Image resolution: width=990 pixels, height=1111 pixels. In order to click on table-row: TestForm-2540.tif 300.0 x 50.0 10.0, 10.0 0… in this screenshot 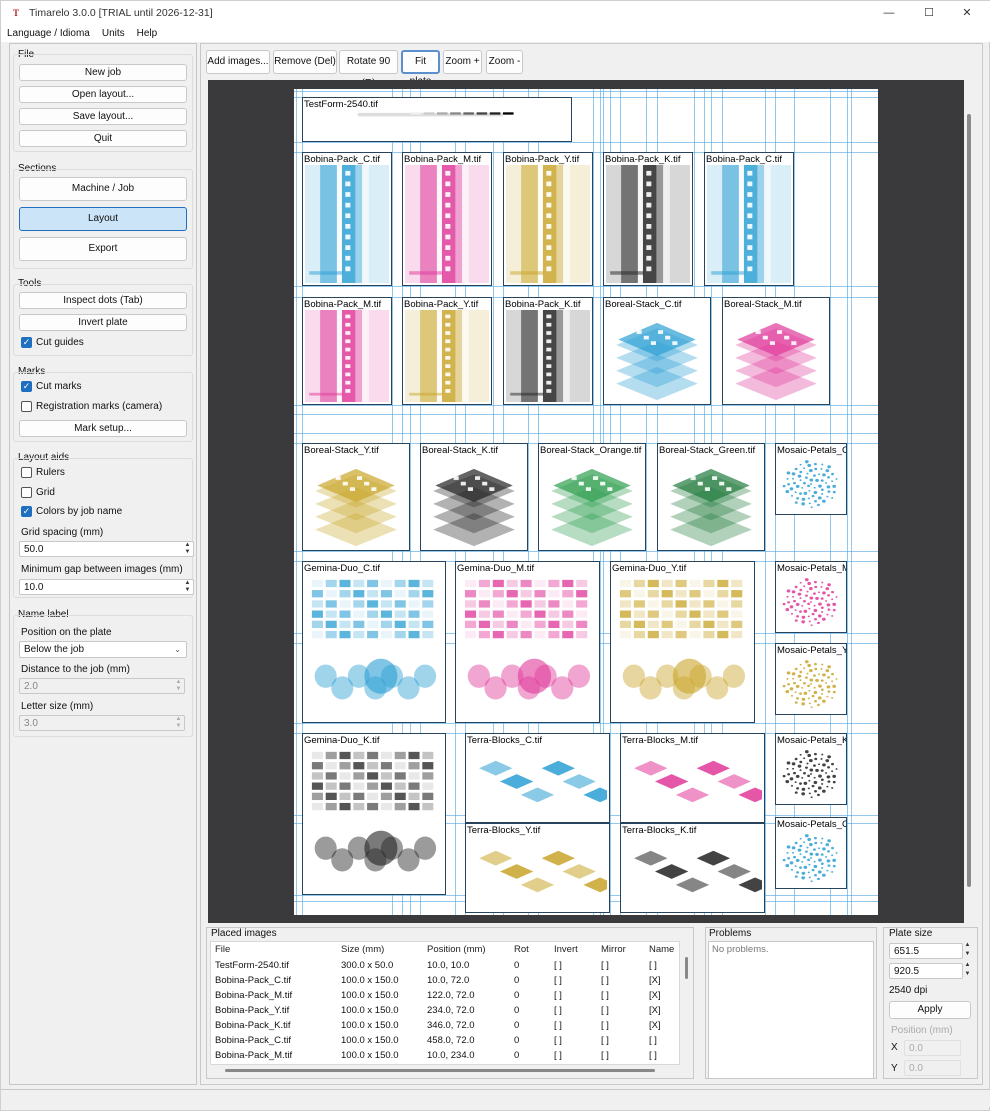, I will do `click(446, 965)`.